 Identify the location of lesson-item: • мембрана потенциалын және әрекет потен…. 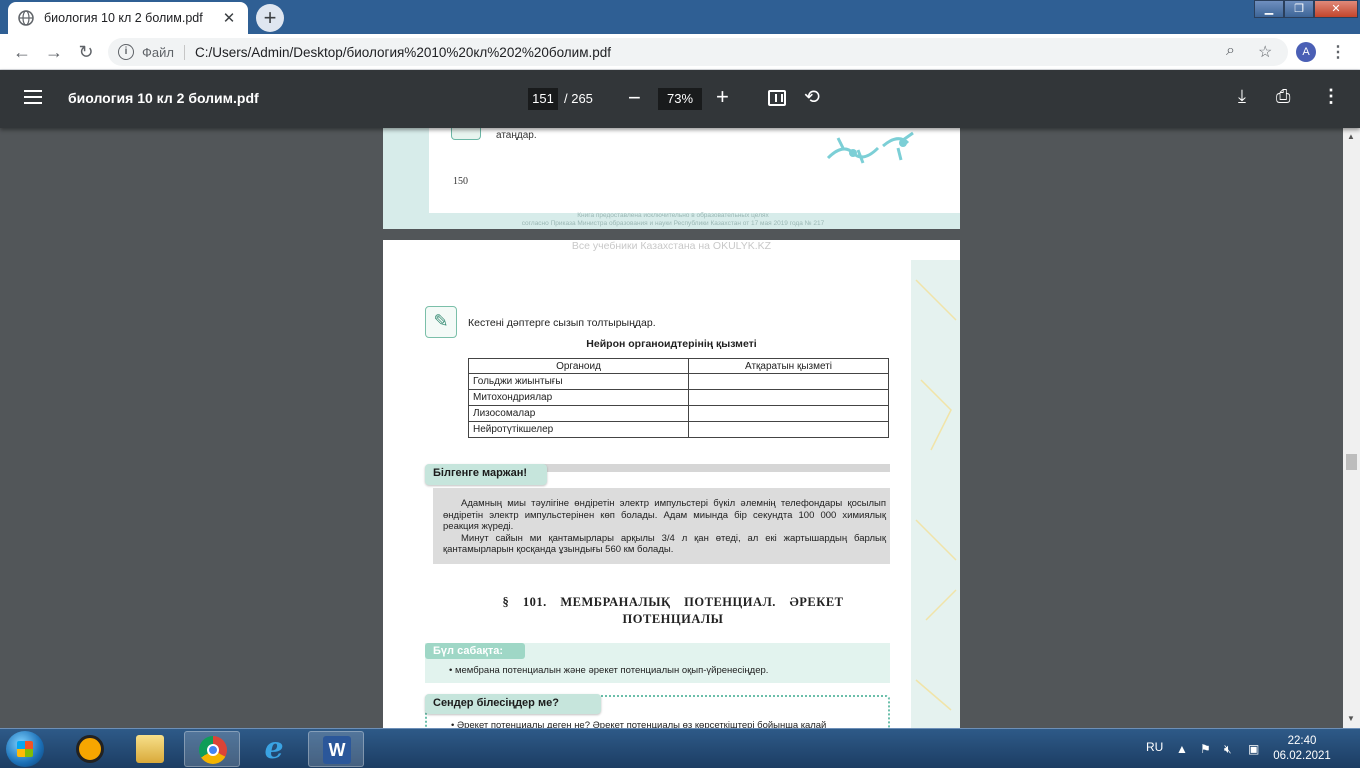
(609, 670).